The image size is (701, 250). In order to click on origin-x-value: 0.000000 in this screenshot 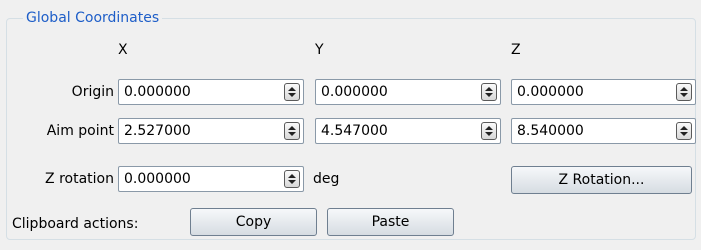, I will do `click(157, 92)`.